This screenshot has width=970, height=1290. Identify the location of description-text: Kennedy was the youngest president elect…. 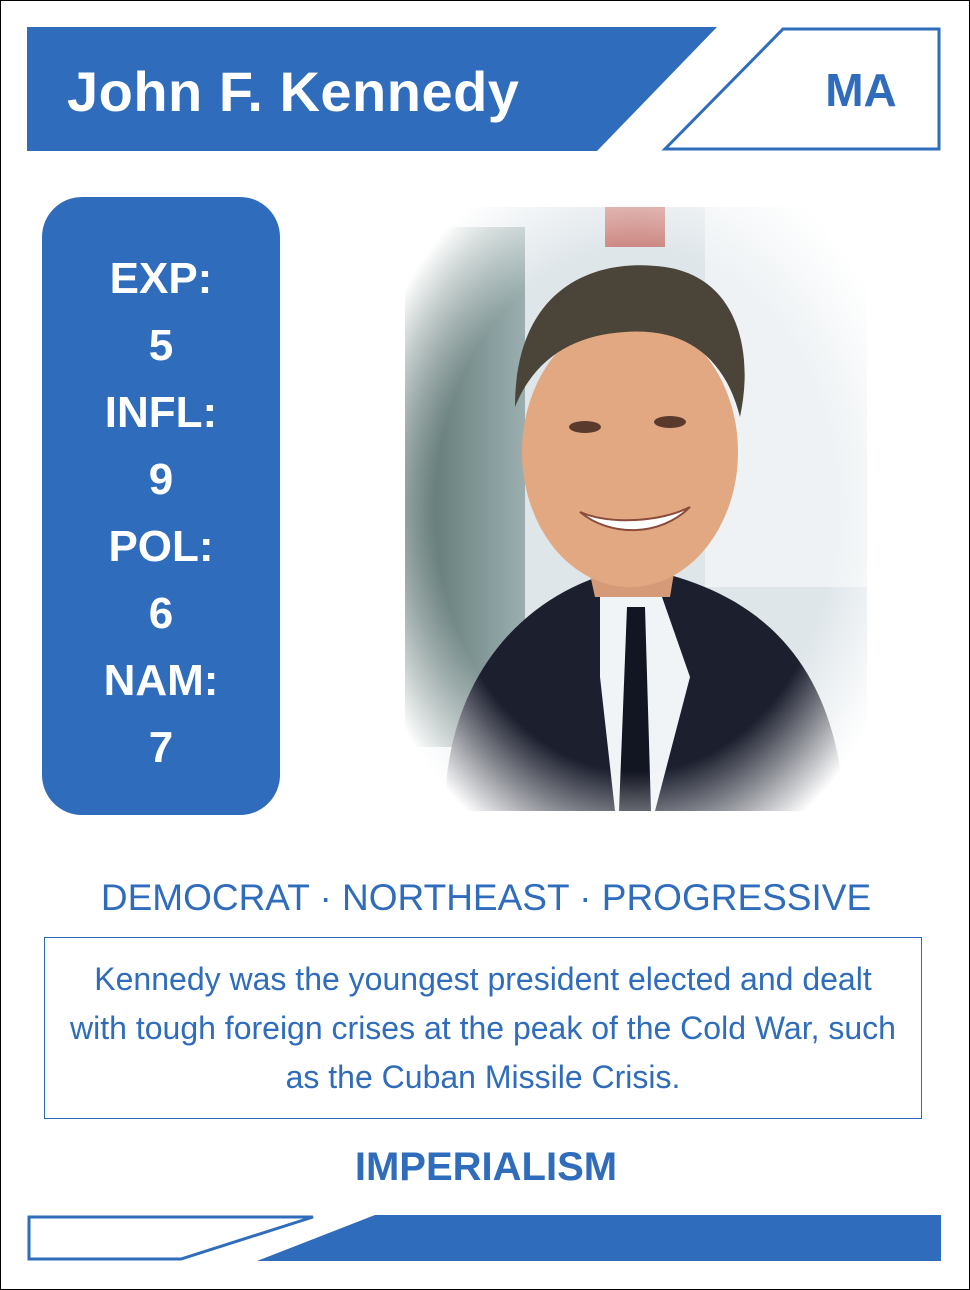
(483, 1027).